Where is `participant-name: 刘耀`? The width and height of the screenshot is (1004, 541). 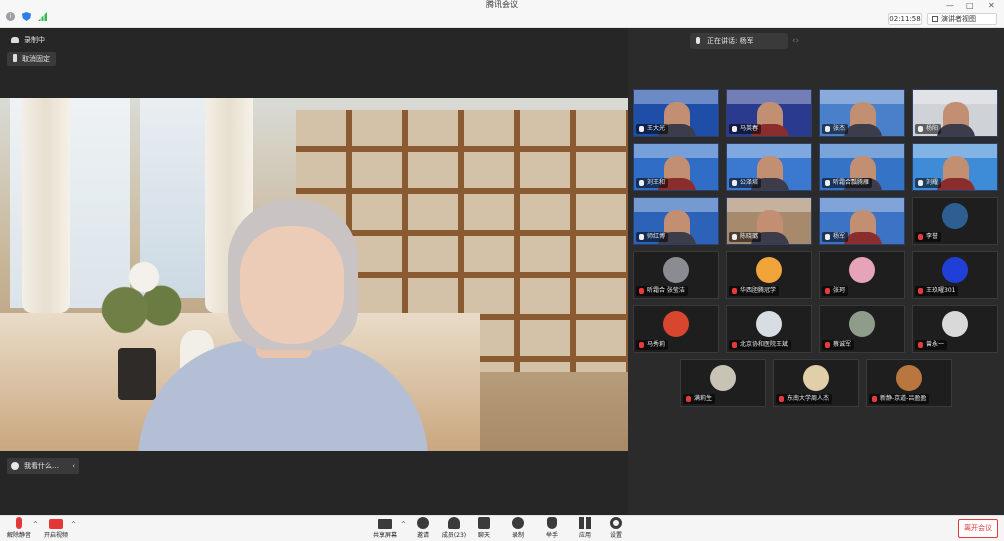 participant-name: 刘耀 is located at coordinates (928, 183).